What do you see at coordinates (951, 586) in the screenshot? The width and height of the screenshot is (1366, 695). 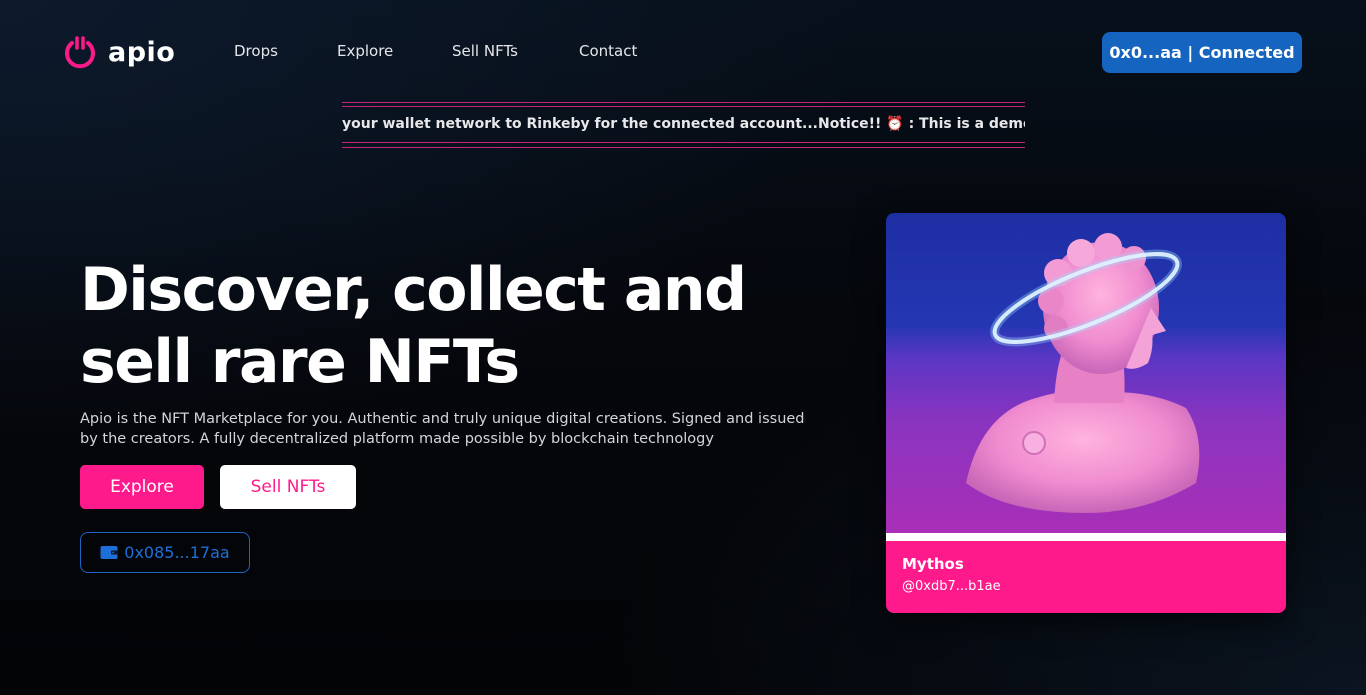 I see `nft-owner: @0xdb7...b1ae` at bounding box center [951, 586].